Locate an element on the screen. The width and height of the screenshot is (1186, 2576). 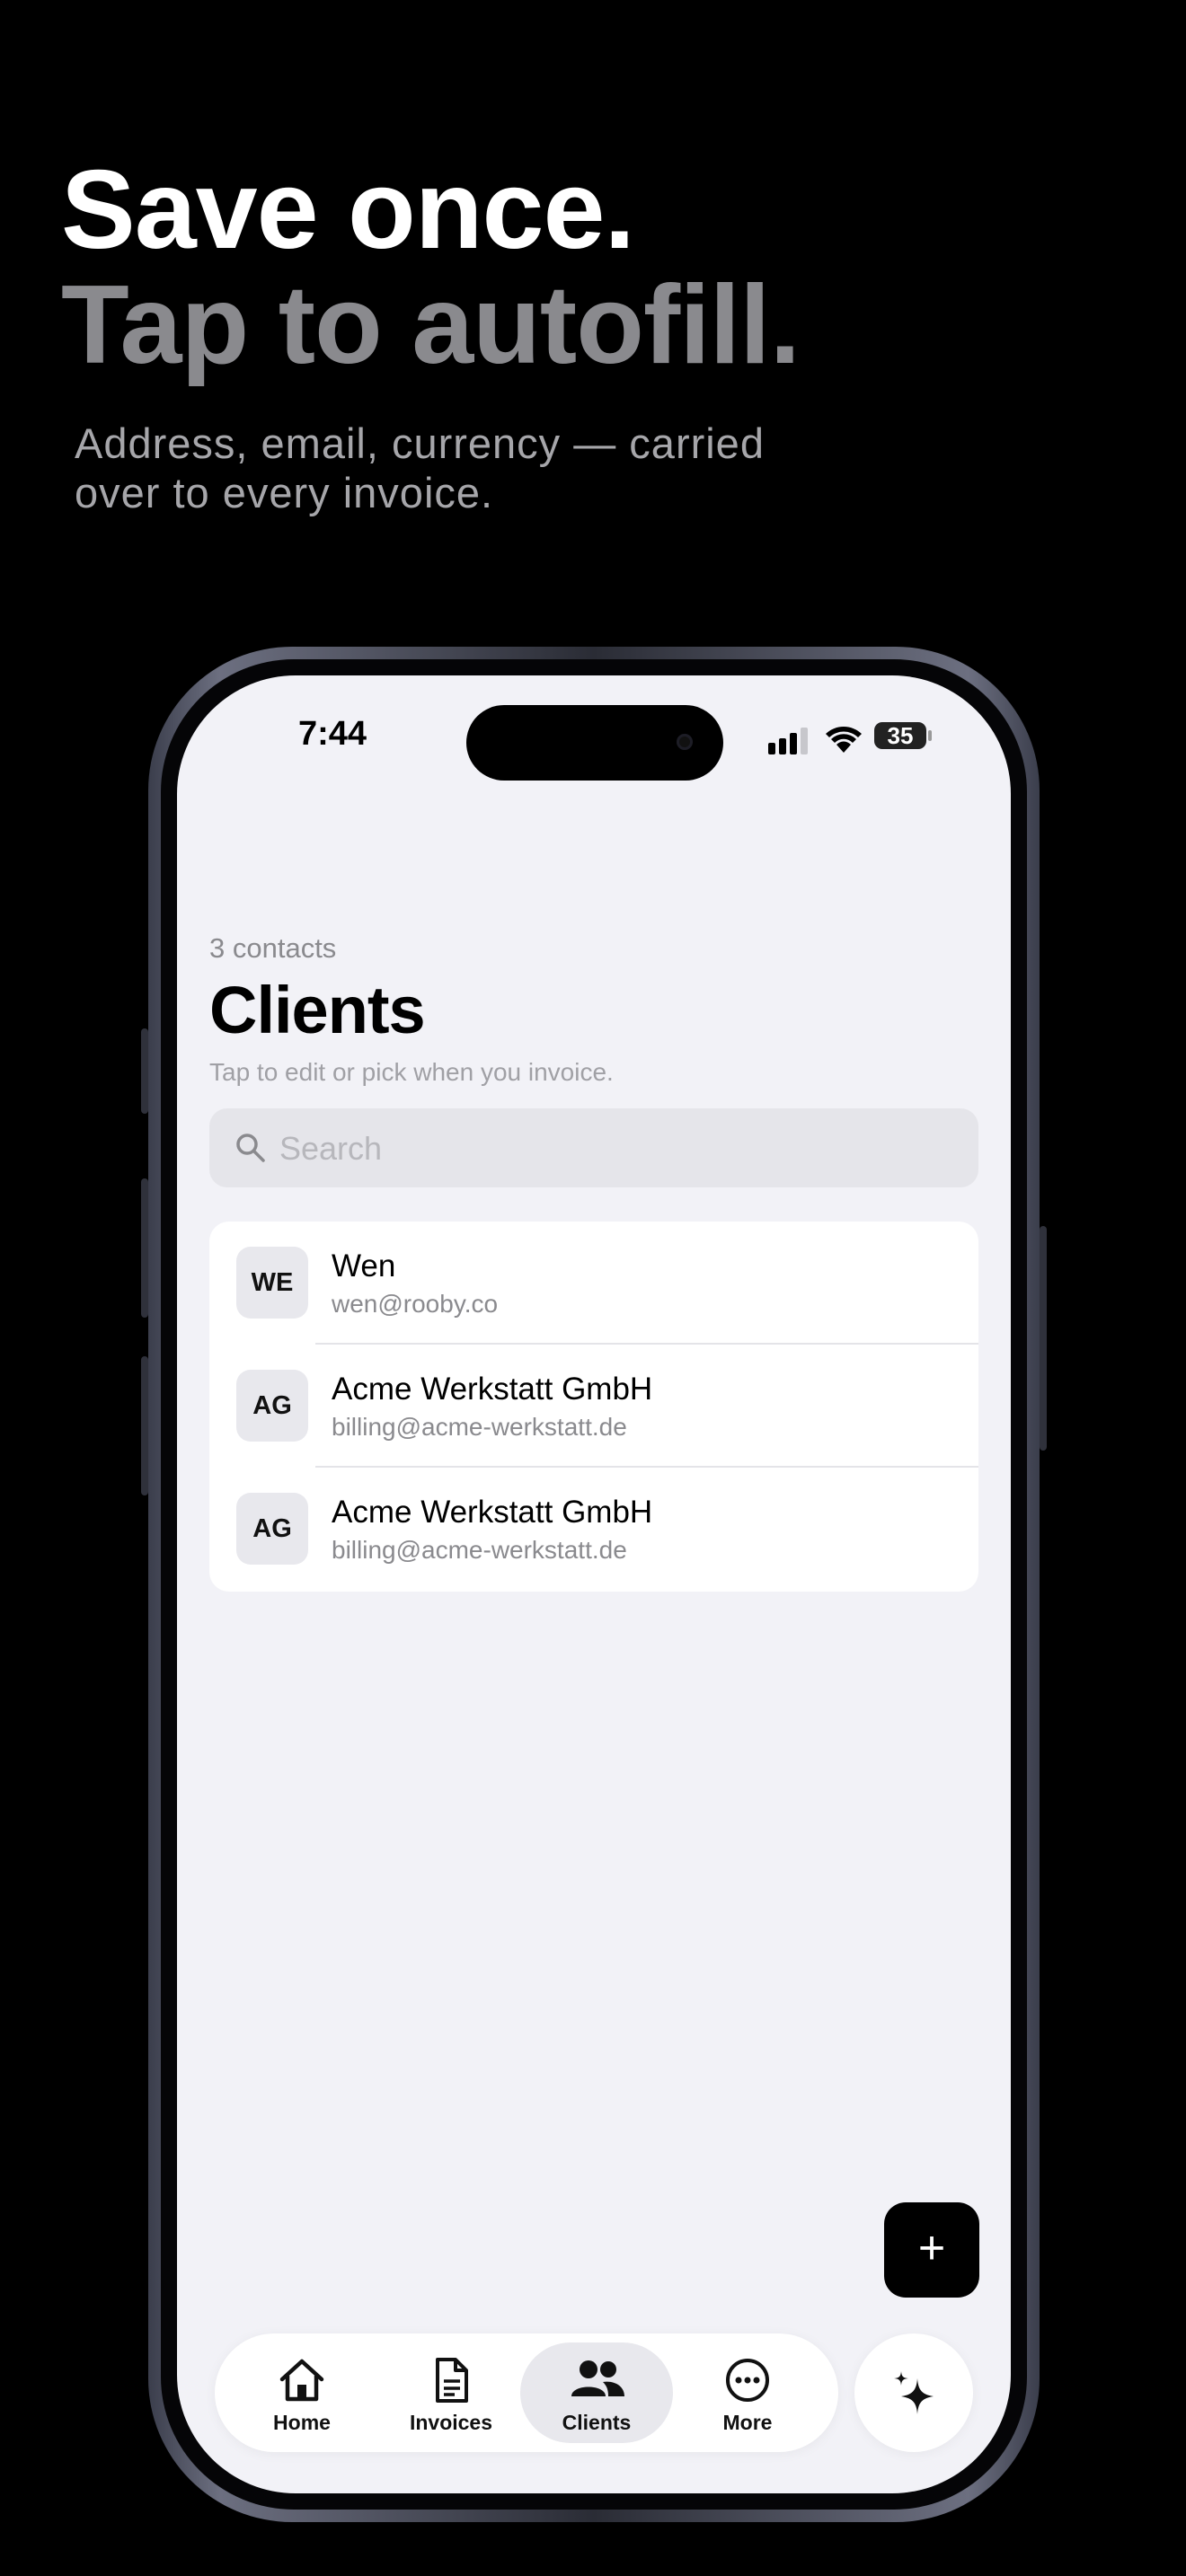
dynamic-island is located at coordinates (594, 743).